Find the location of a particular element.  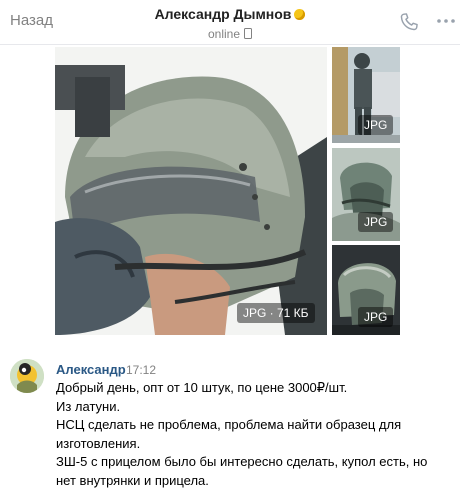

message-line: нет внутрянки и прицела. is located at coordinates (132, 480).